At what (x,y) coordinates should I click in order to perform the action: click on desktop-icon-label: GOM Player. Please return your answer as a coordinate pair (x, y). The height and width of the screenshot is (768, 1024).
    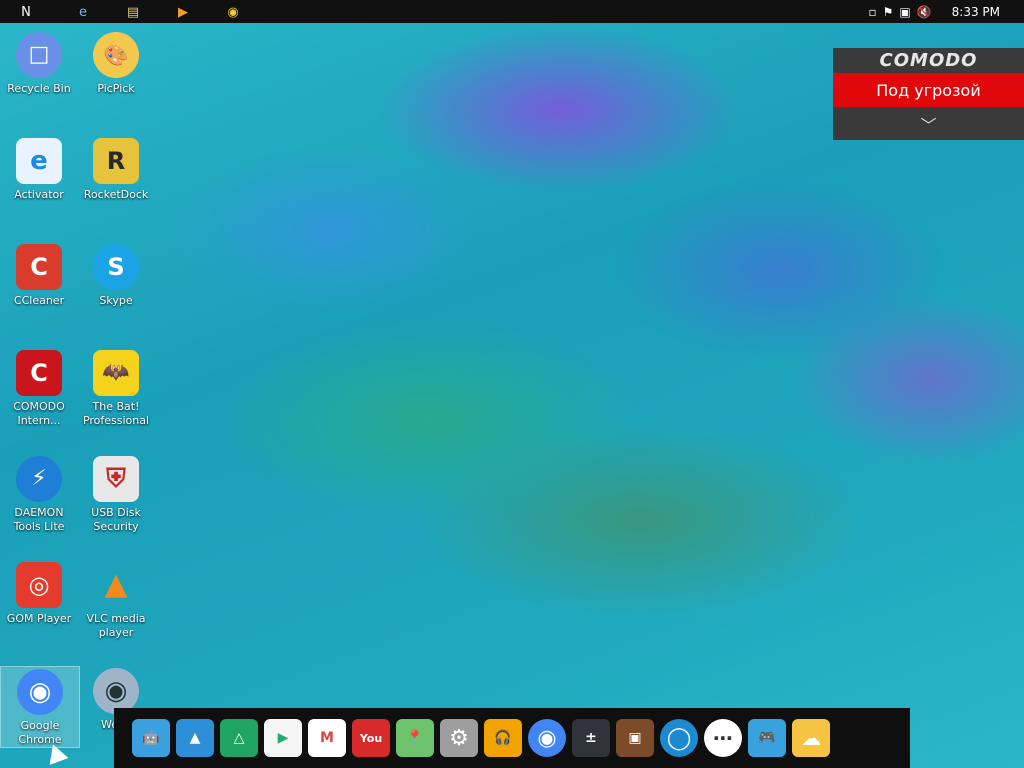
    Looking at the image, I should click on (39, 618).